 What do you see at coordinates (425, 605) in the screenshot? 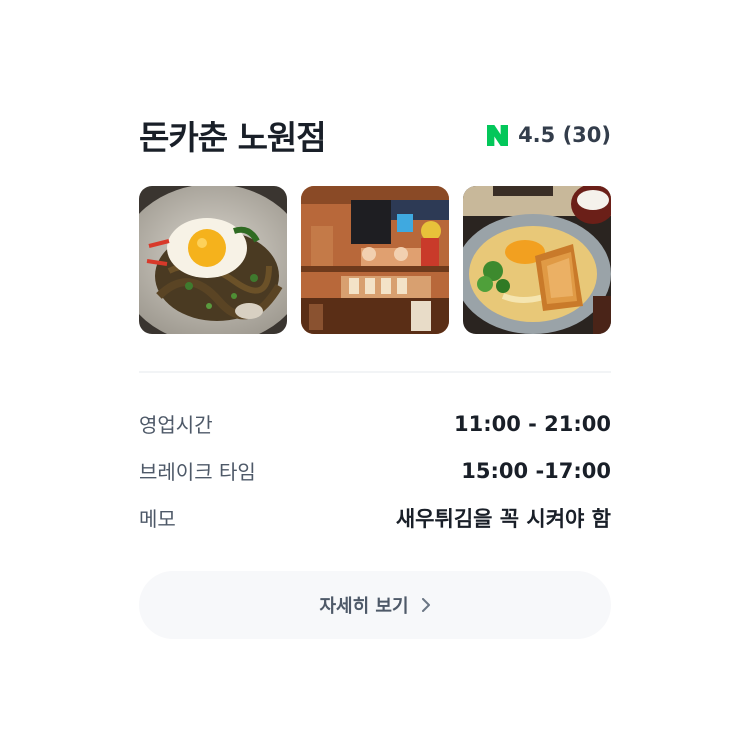
I see `chevron-right-icon` at bounding box center [425, 605].